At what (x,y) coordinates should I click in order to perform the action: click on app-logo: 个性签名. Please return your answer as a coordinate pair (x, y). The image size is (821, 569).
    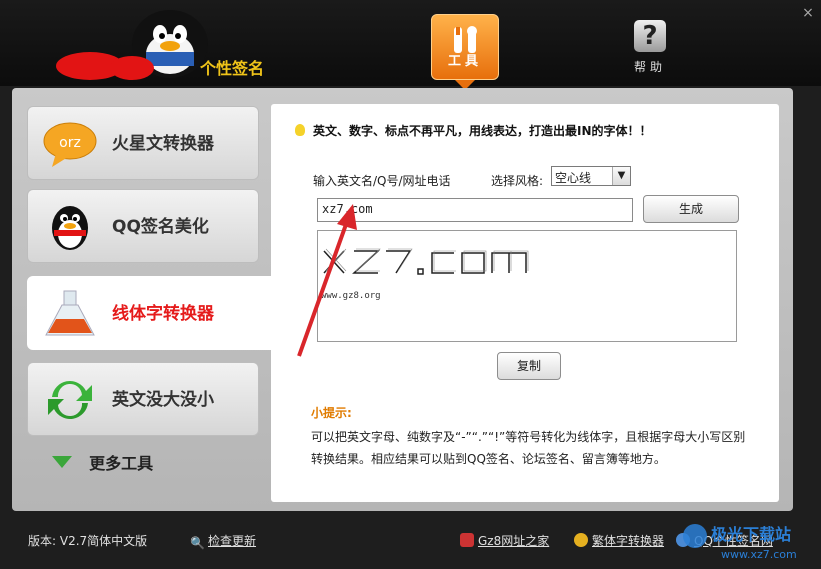
    Looking at the image, I should click on (160, 45).